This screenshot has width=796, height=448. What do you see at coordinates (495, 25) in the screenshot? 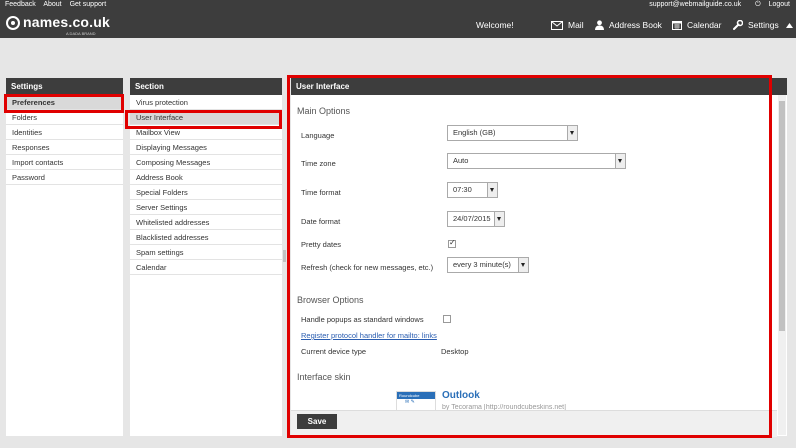
I see `welcome-text: Welcome!` at bounding box center [495, 25].